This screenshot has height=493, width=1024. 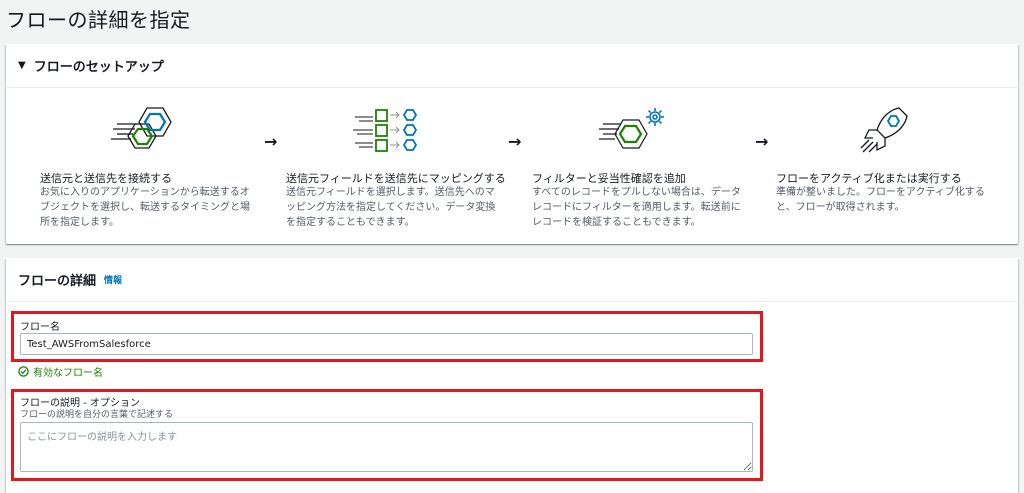 I want to click on flow-name-valid-message: 有効なフロー名, so click(x=60, y=371).